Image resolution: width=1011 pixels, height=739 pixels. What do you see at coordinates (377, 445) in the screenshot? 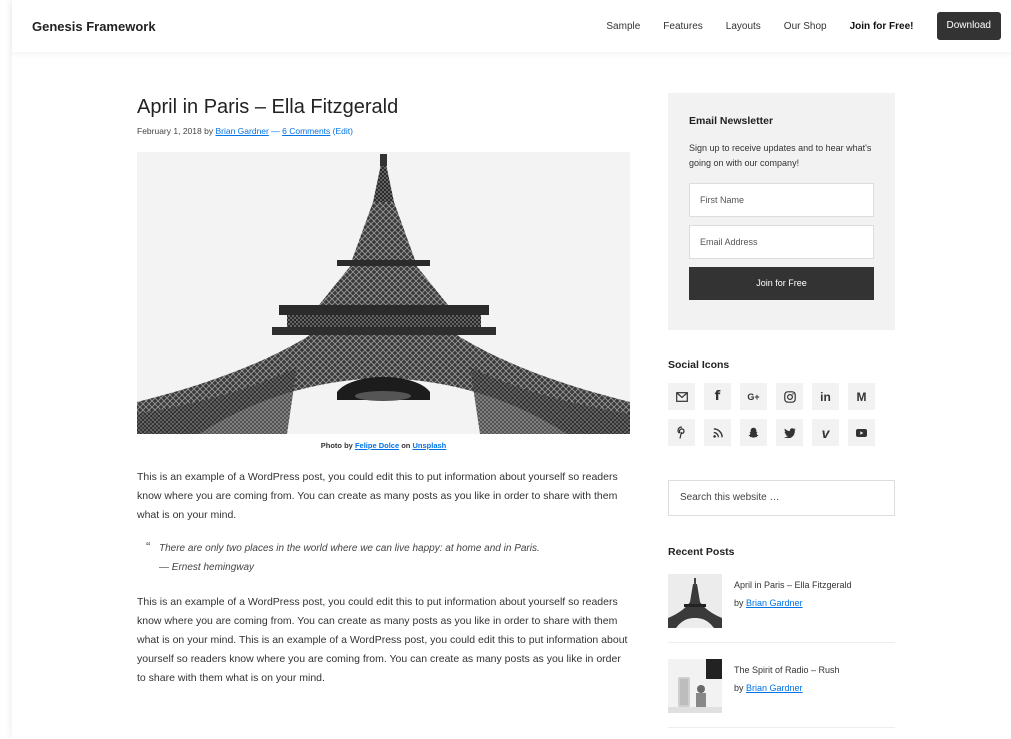
I see `caption-author-link: Felipe Dolce` at bounding box center [377, 445].